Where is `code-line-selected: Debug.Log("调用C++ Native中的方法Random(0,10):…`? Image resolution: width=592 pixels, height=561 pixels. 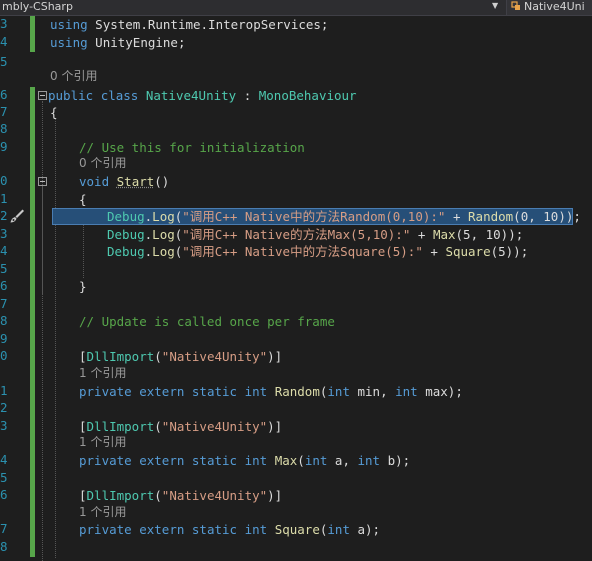 code-line-selected: Debug.Log("调用C++ Native中的方法Random(0,10):… is located at coordinates (344, 216).